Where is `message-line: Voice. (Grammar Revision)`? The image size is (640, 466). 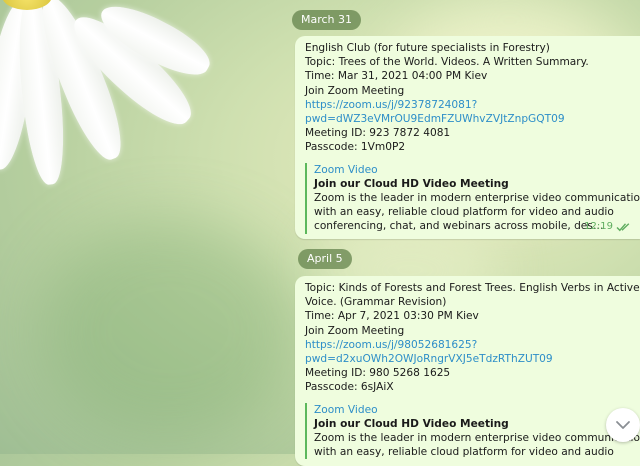 message-line: Voice. (Grammar Revision) is located at coordinates (376, 302).